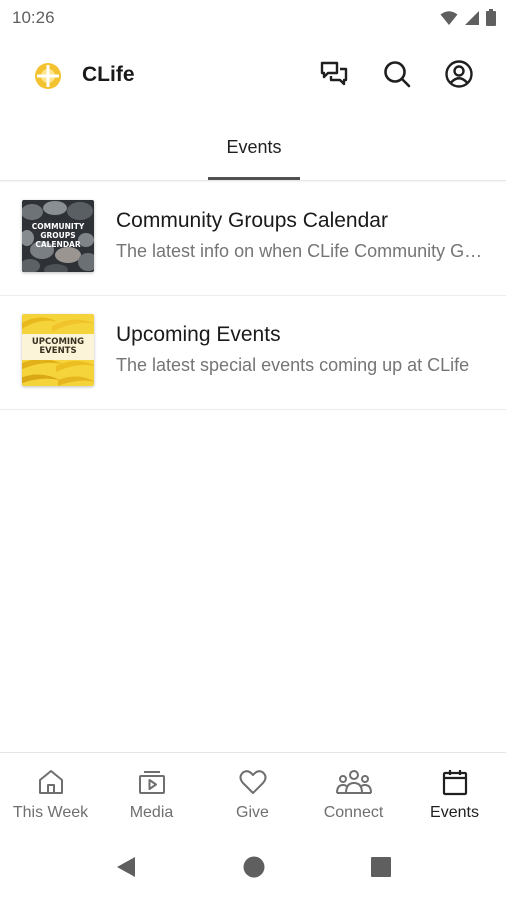 This screenshot has height=900, width=506. What do you see at coordinates (252, 220) in the screenshot?
I see `event-title: Community Groups Calendar` at bounding box center [252, 220].